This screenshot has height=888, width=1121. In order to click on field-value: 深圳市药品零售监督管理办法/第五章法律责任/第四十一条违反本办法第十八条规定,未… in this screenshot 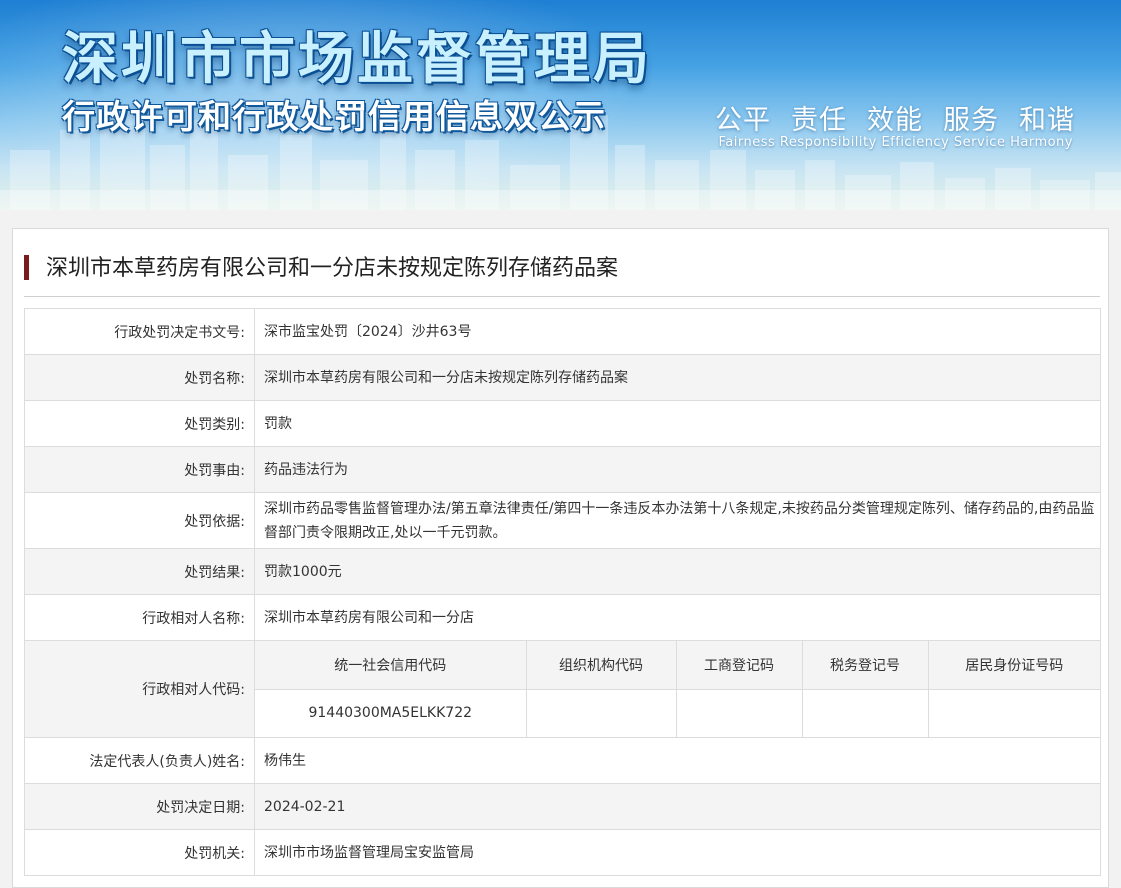, I will do `click(677, 520)`.